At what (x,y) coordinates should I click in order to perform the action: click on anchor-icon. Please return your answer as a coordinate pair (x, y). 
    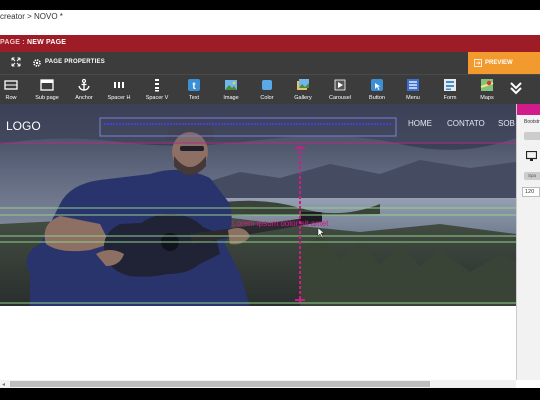
    Looking at the image, I should click on (84, 84).